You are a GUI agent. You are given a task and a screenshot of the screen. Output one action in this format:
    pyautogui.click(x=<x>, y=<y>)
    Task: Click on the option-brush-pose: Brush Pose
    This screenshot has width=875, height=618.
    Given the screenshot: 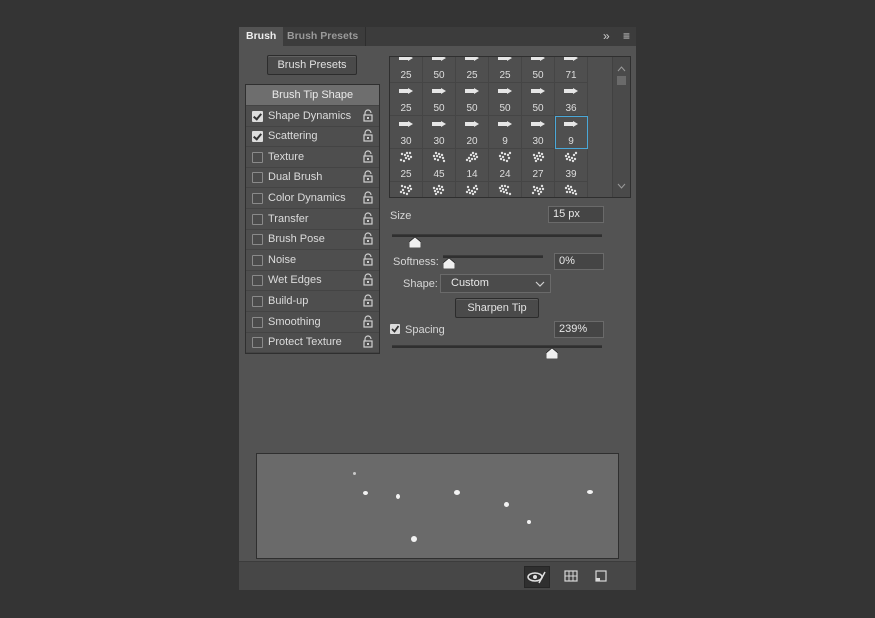 What is the action you would take?
    pyautogui.click(x=312, y=240)
    